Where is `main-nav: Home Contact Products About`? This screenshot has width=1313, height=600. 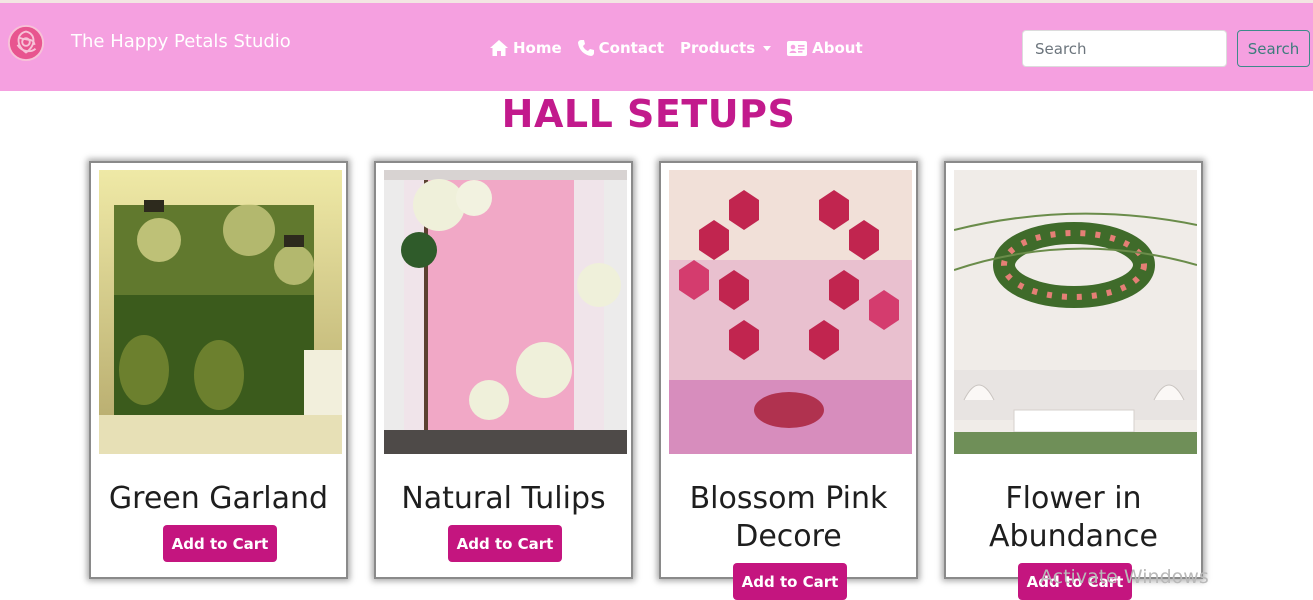 main-nav: Home Contact Products About is located at coordinates (684, 48).